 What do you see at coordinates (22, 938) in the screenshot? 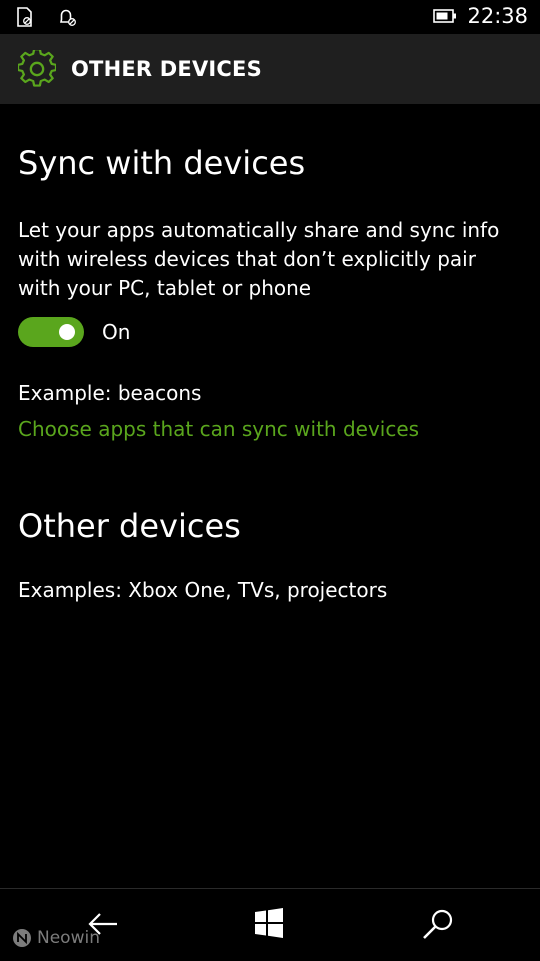
I see `neowin-logo-icon` at bounding box center [22, 938].